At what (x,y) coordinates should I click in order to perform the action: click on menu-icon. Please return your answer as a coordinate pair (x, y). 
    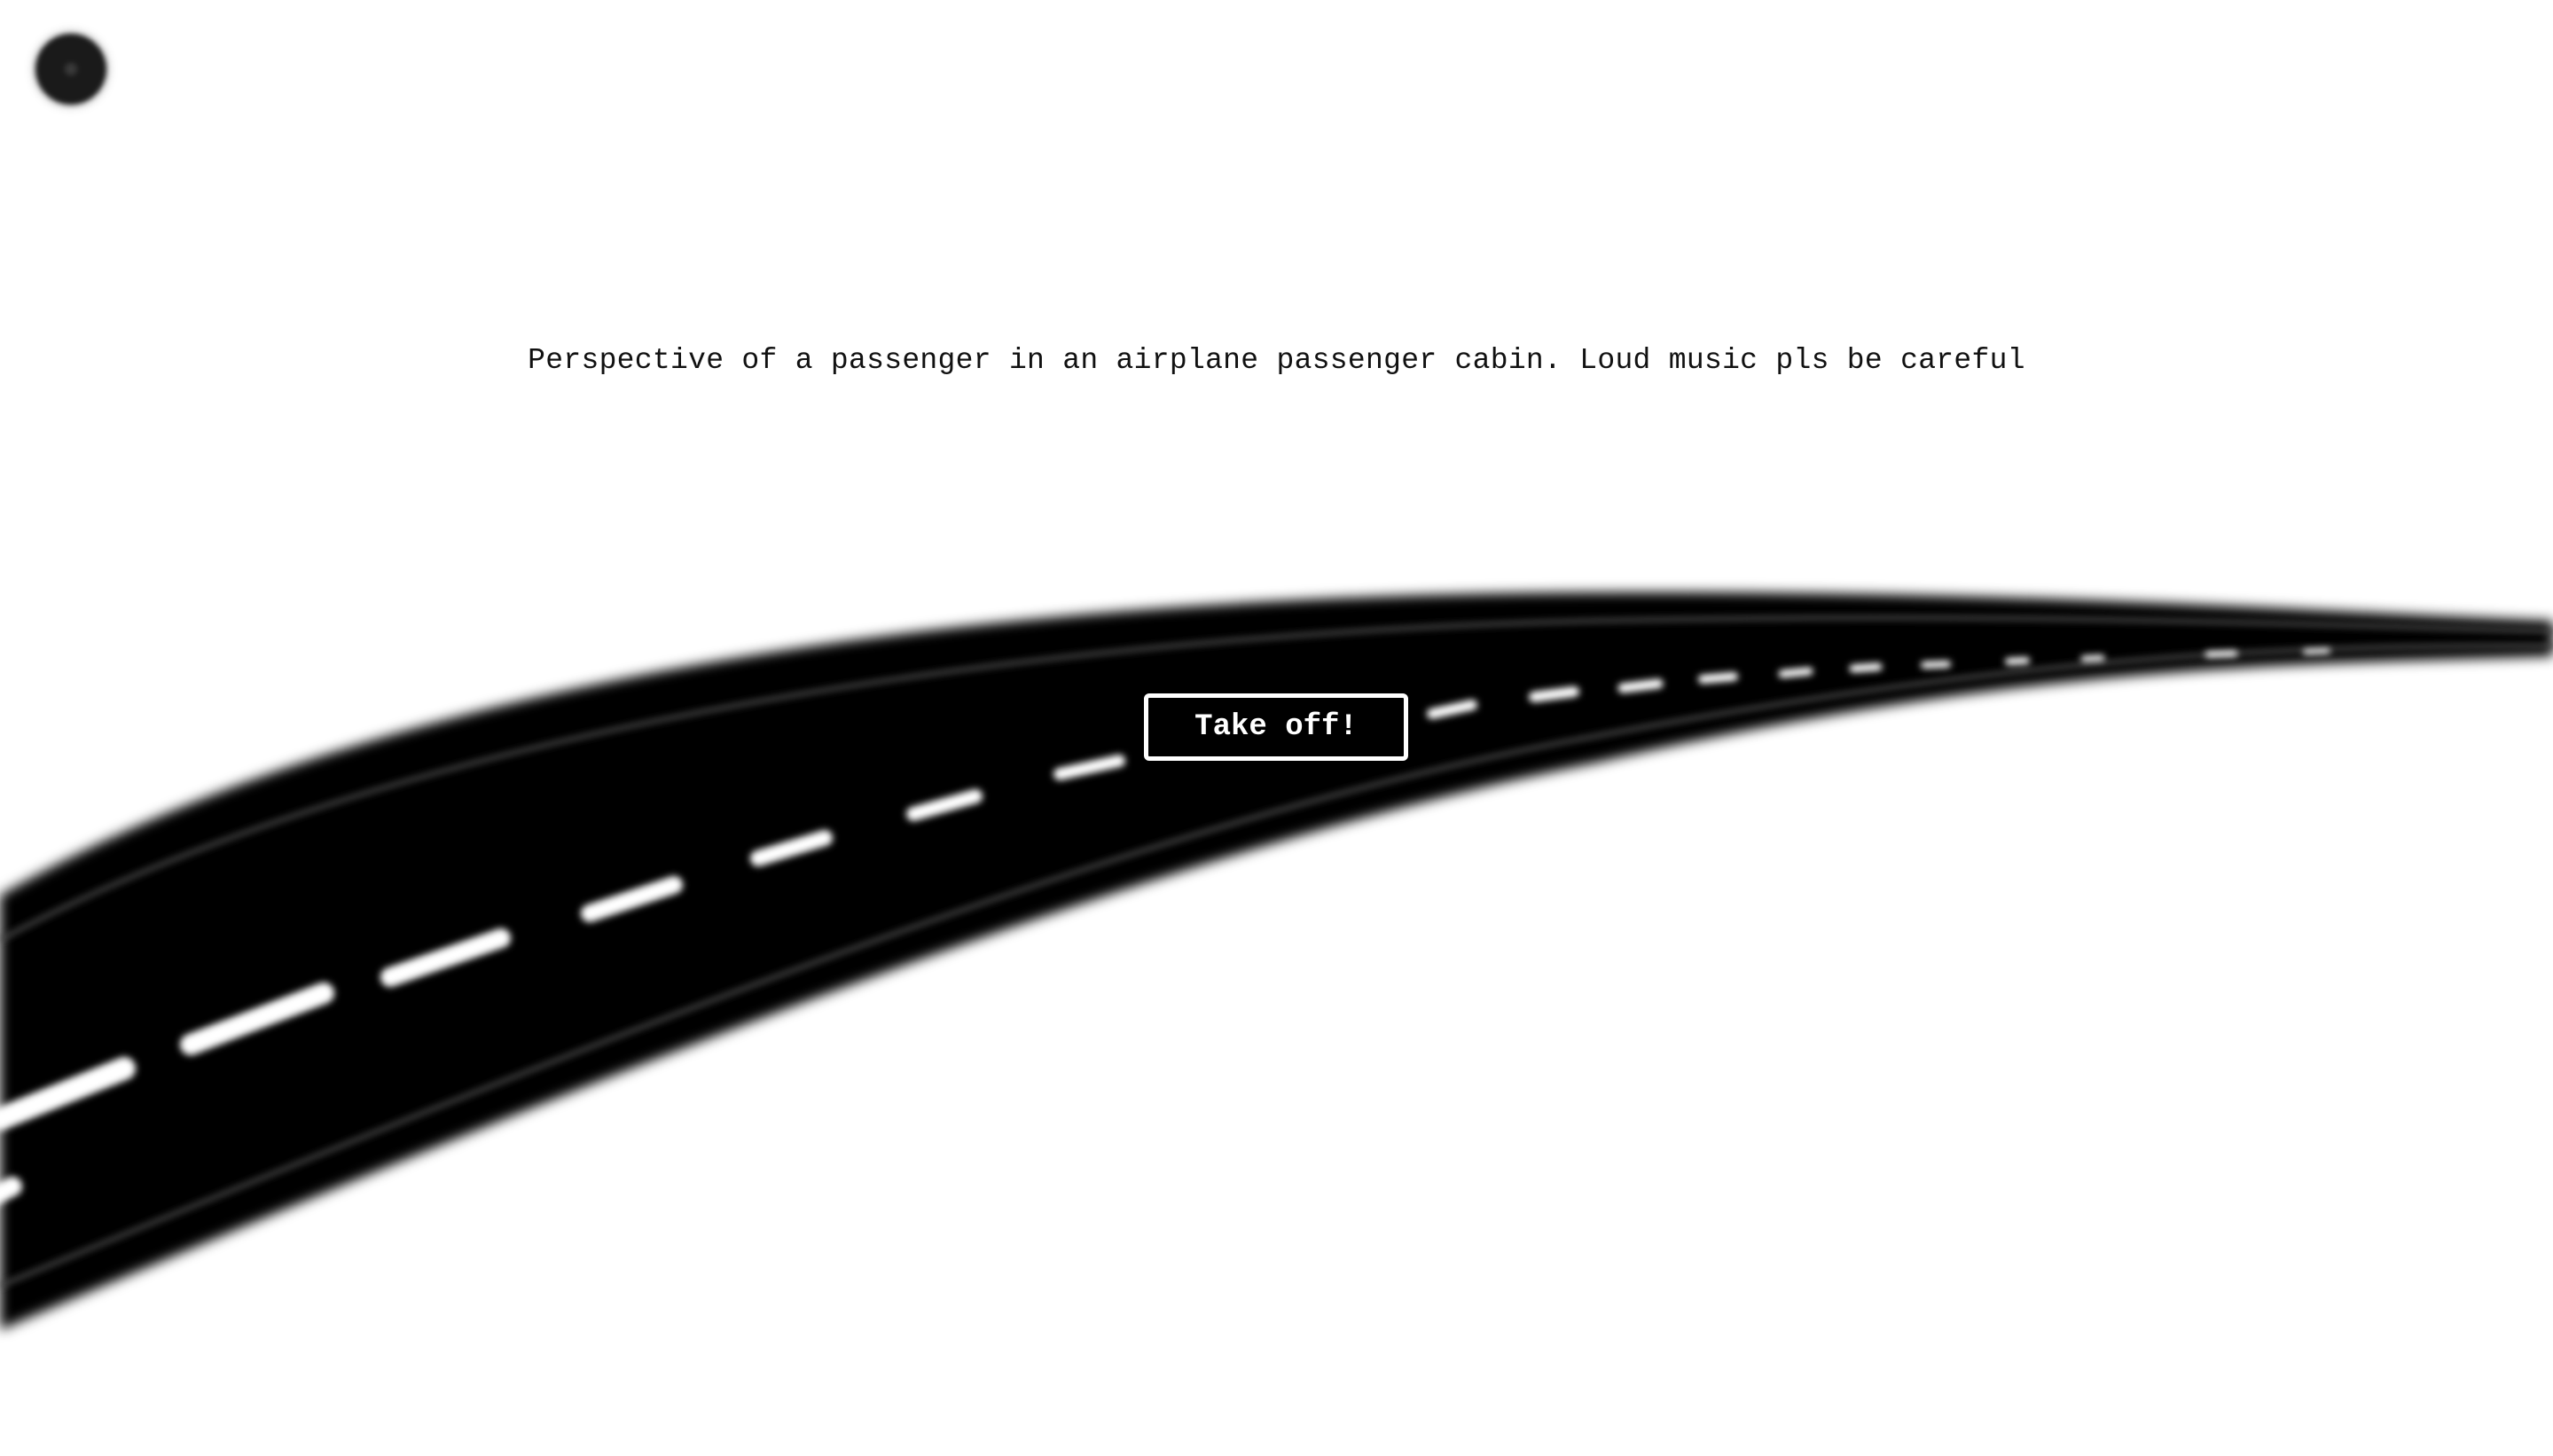
    Looking at the image, I should click on (71, 69).